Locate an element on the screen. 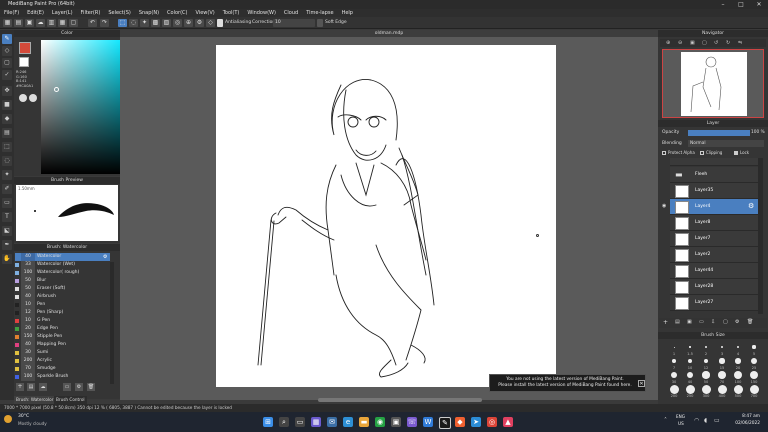 This screenshot has height=432, width=768. text-tool-icon: T is located at coordinates (7, 217).